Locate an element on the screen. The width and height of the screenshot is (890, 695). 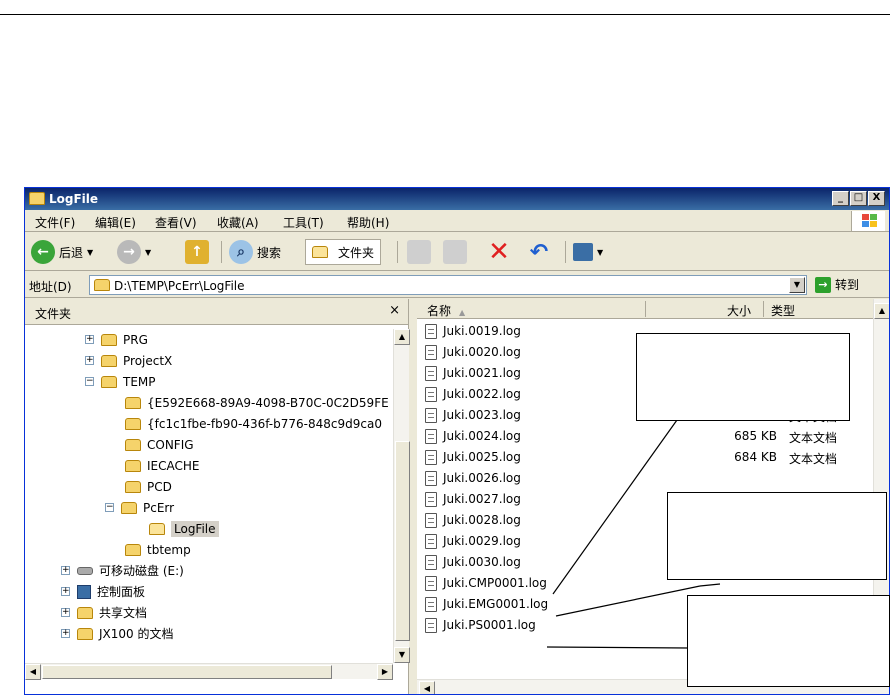
tree-item: {fc1c1fbe-fb90-436f-b776-848c9d9ca0 is located at coordinates (253, 423).